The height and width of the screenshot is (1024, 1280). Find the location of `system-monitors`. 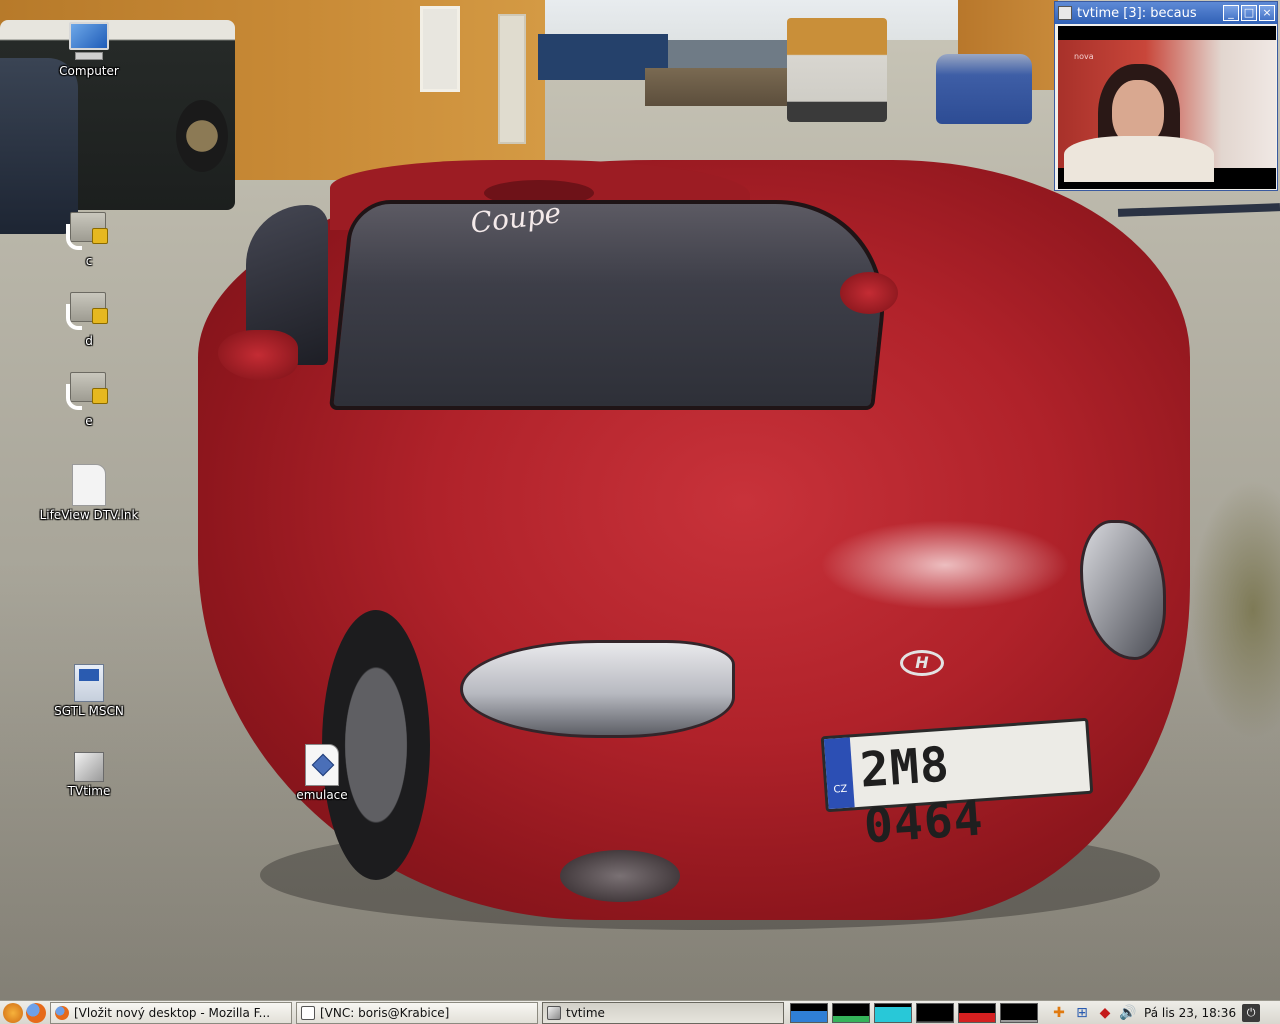

system-monitors is located at coordinates (916, 1012).